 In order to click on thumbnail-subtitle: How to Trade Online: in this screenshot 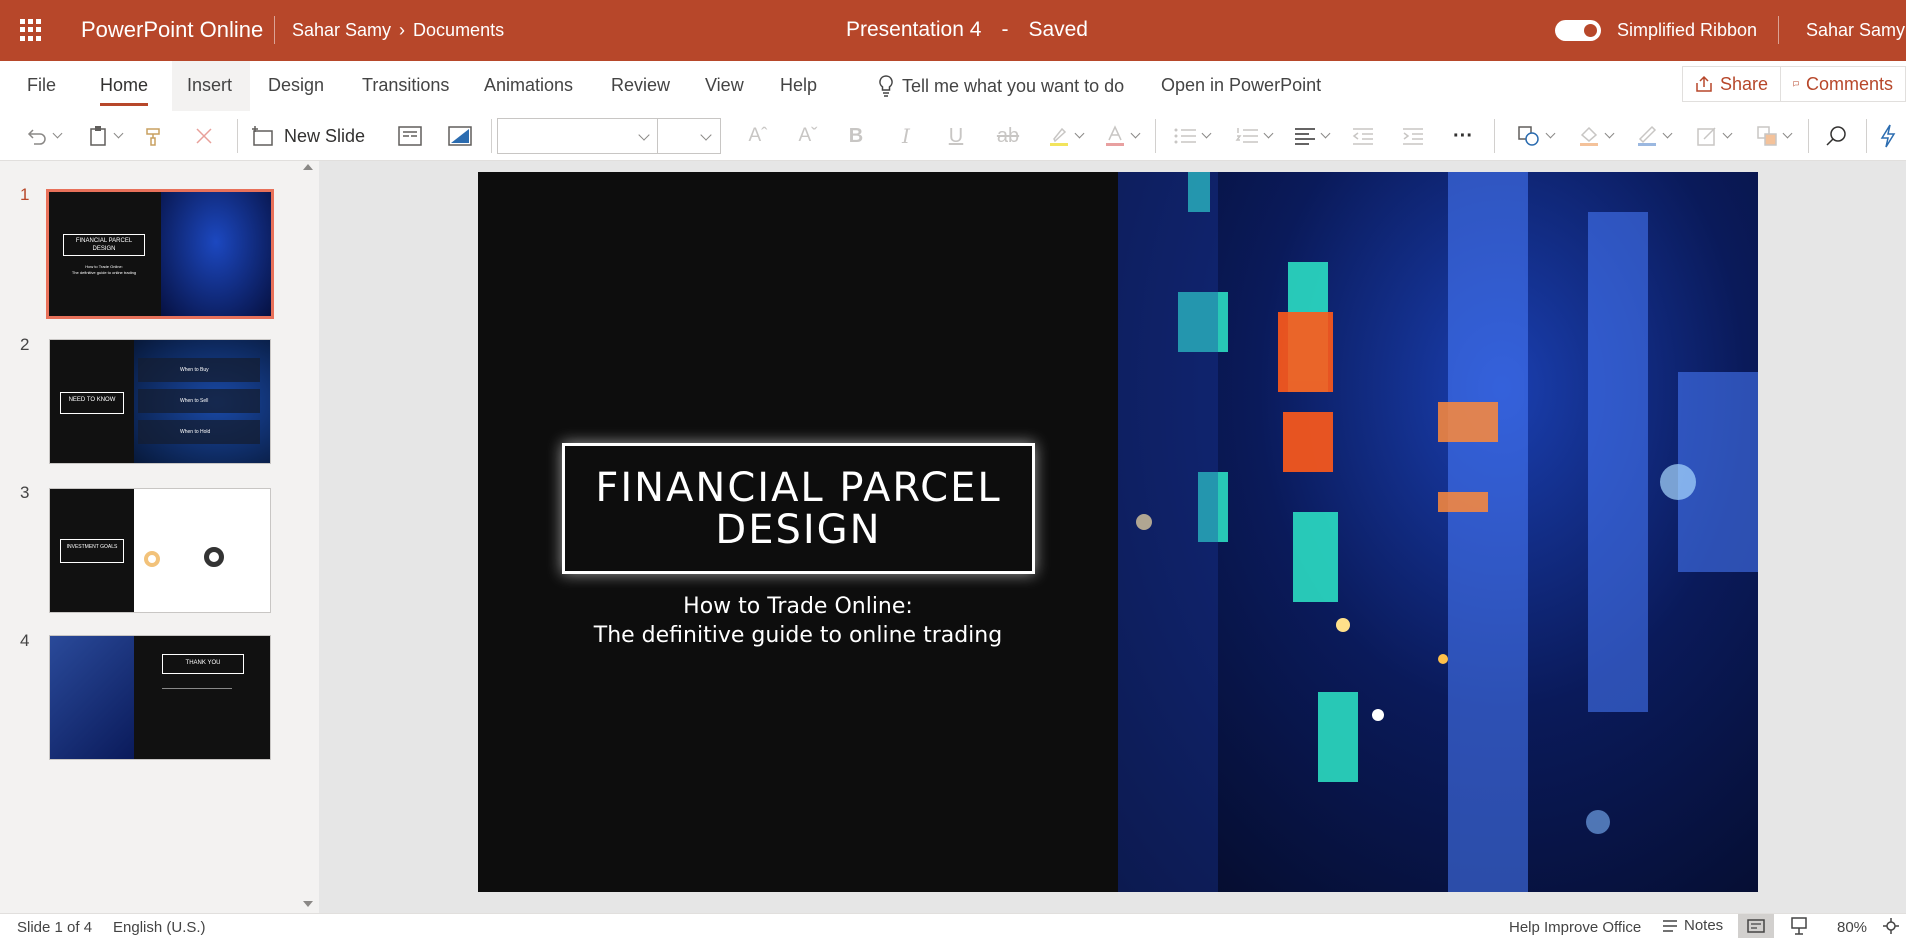, I will do `click(104, 266)`.